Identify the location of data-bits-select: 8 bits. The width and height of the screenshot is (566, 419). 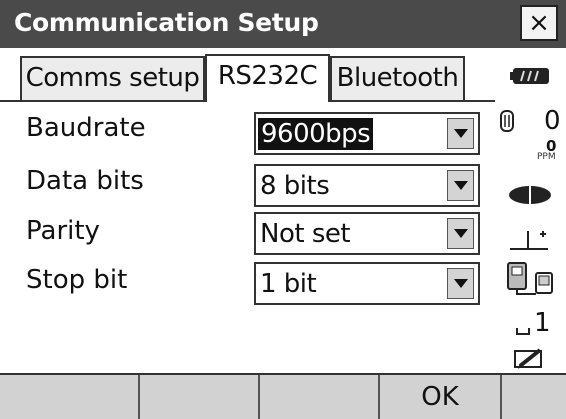
(367, 185).